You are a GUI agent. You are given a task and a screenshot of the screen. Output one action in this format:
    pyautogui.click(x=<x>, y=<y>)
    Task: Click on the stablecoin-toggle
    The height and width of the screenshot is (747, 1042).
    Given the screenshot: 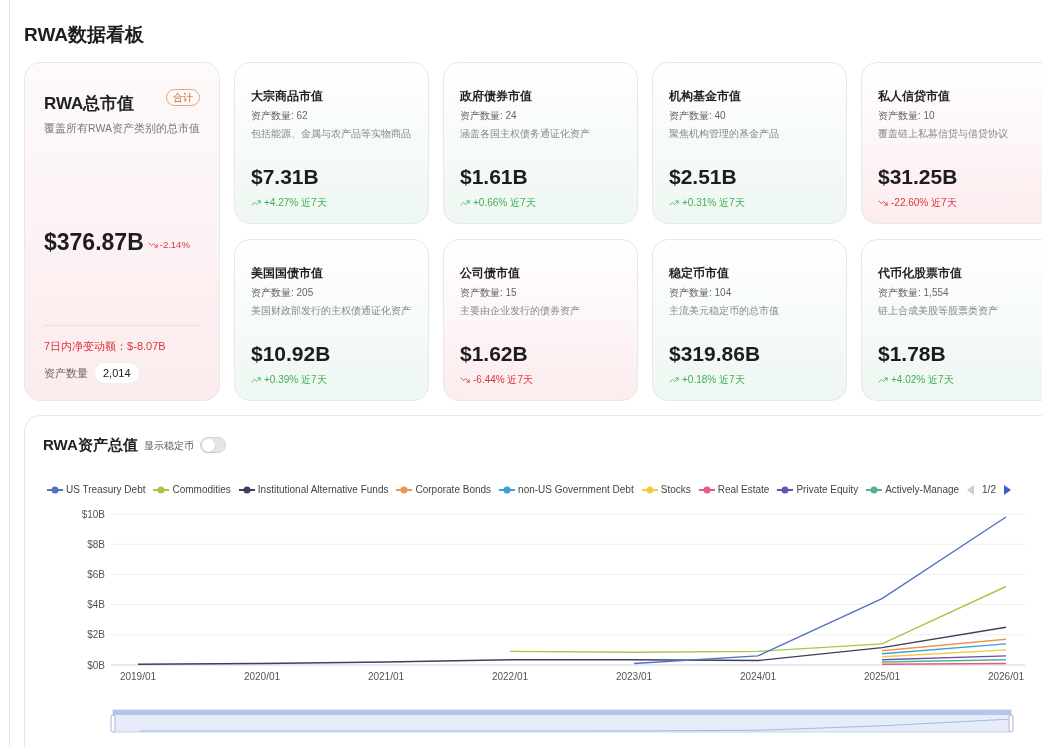 What is the action you would take?
    pyautogui.click(x=212, y=445)
    